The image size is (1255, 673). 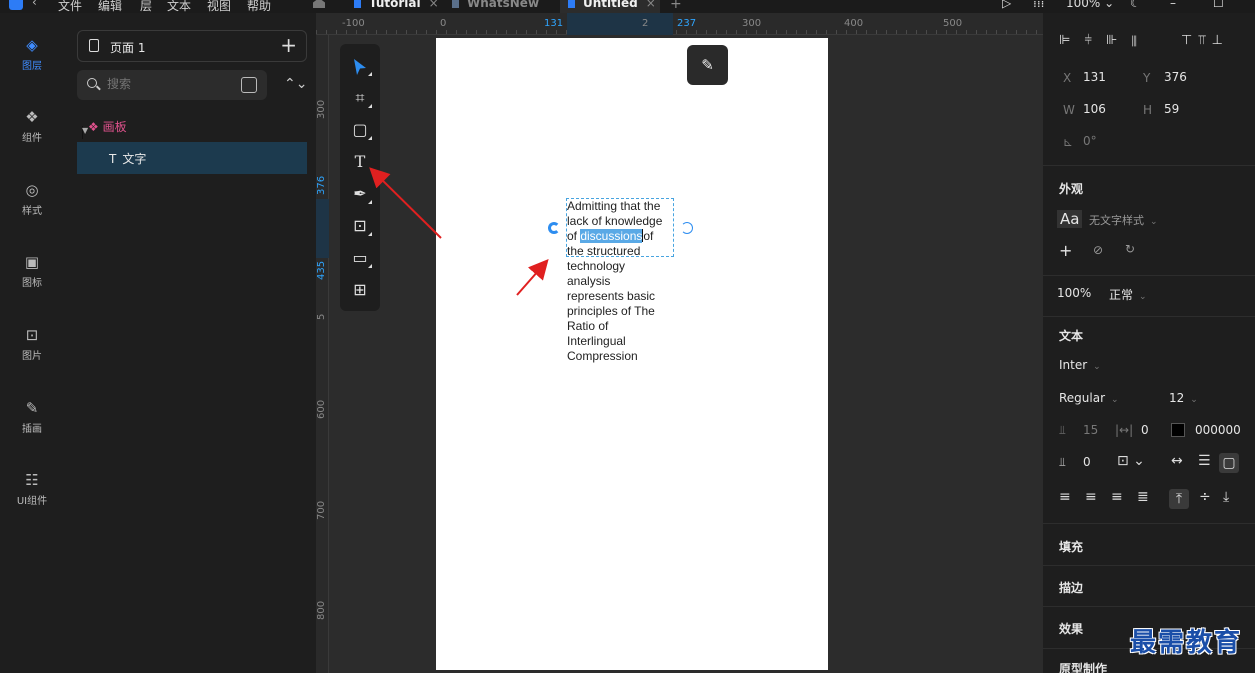 What do you see at coordinates (32, 489) in the screenshot?
I see `rail-ui-components: ☷ UI组件` at bounding box center [32, 489].